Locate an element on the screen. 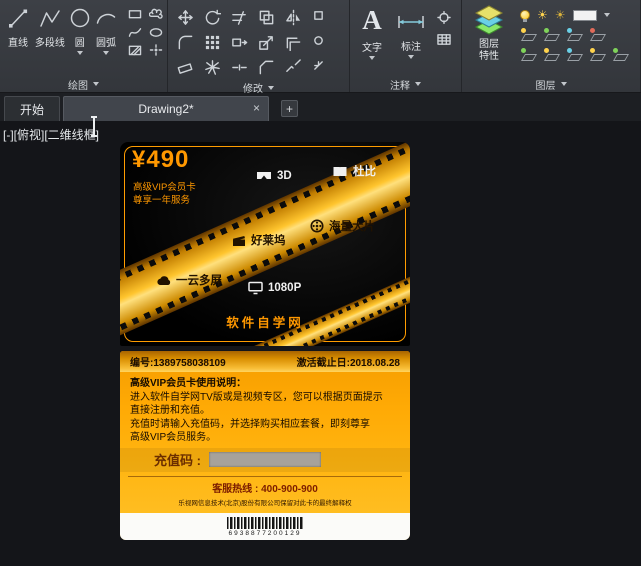  feature-multiscreen: 一云多屏 is located at coordinates (189, 280).